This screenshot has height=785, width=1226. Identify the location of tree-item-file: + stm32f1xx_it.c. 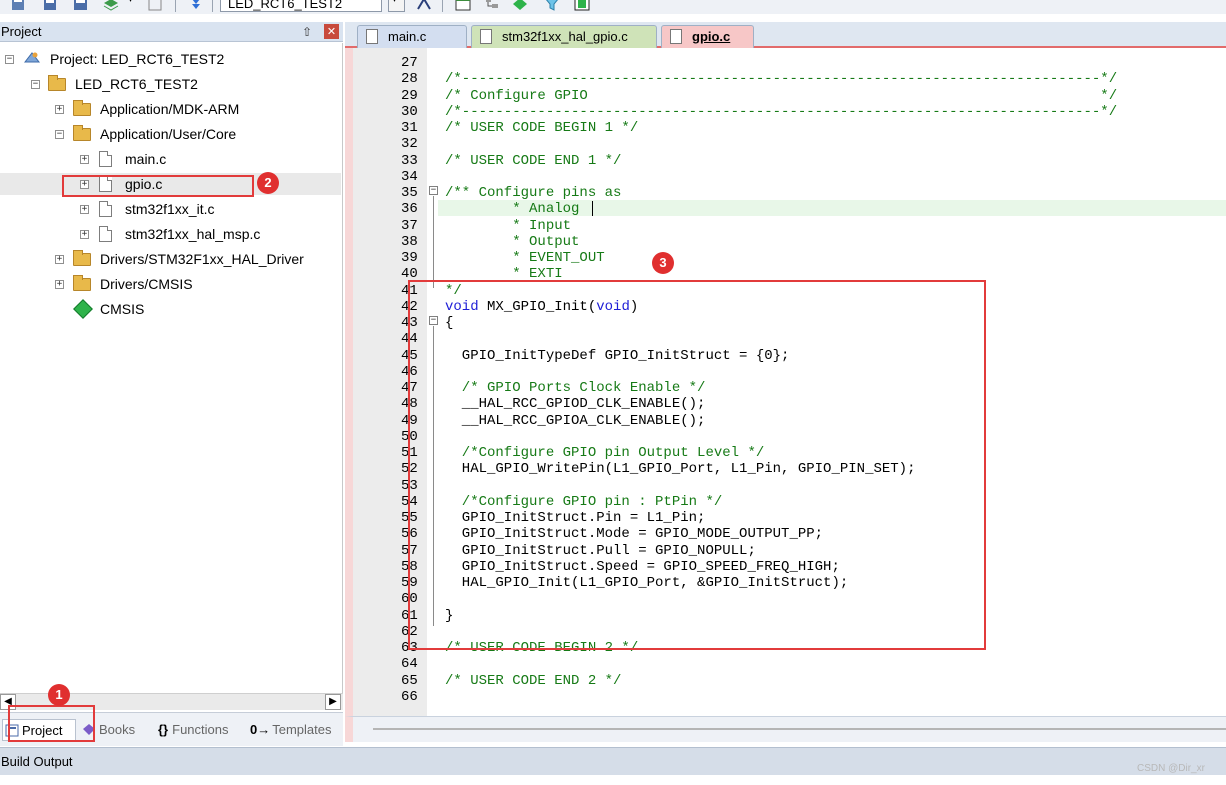
(171, 209).